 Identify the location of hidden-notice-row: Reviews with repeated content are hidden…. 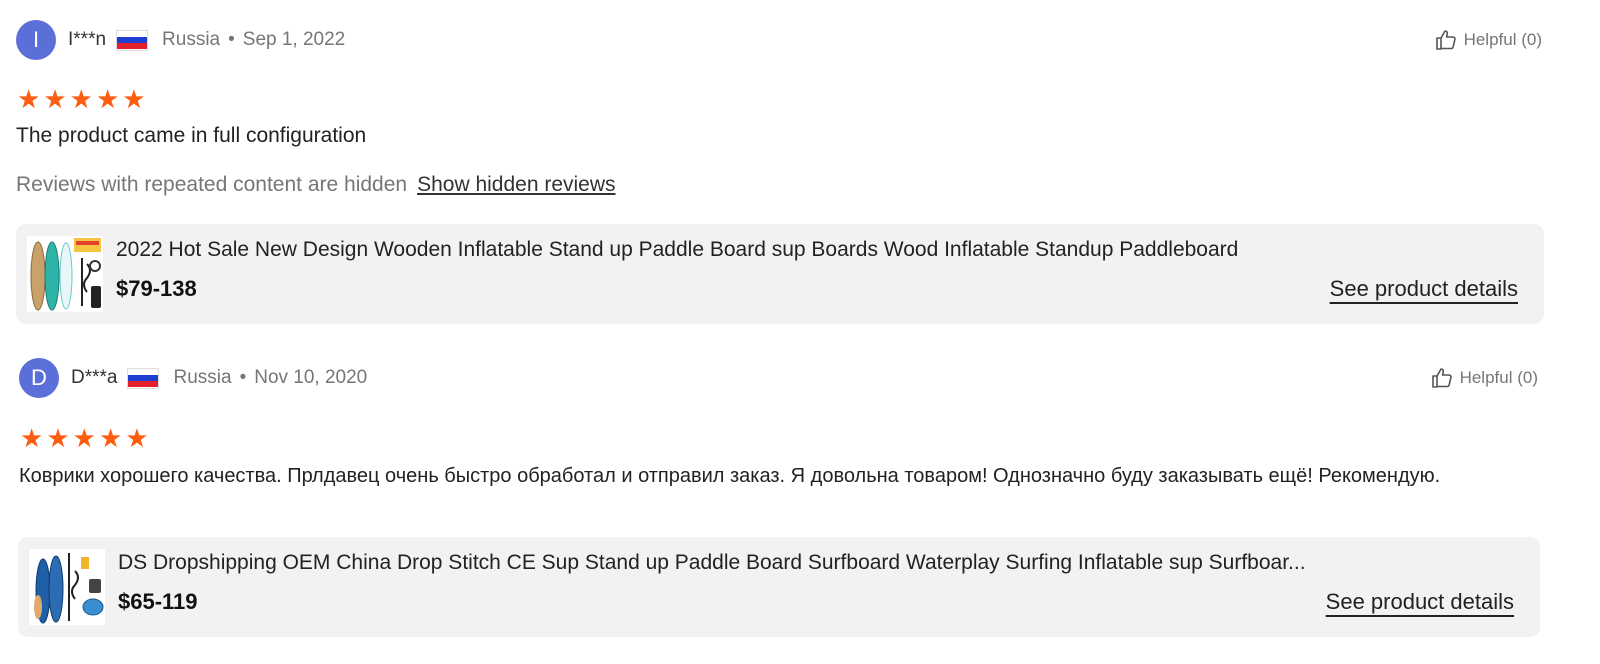
(316, 185).